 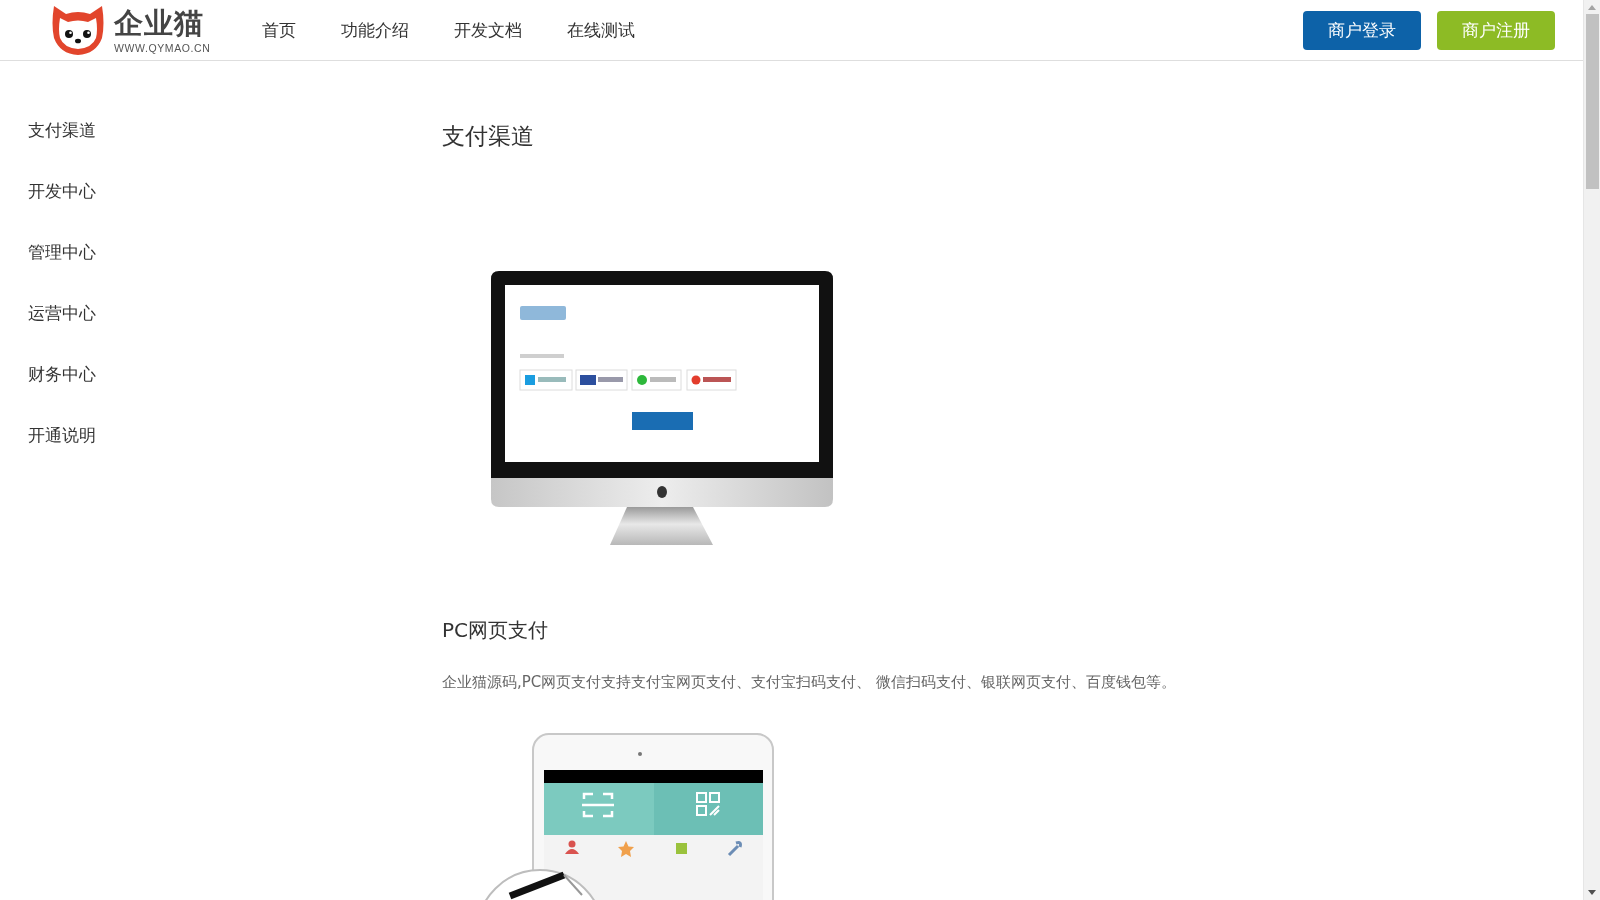 What do you see at coordinates (488, 30) in the screenshot?
I see `nav-link: 开发文档` at bounding box center [488, 30].